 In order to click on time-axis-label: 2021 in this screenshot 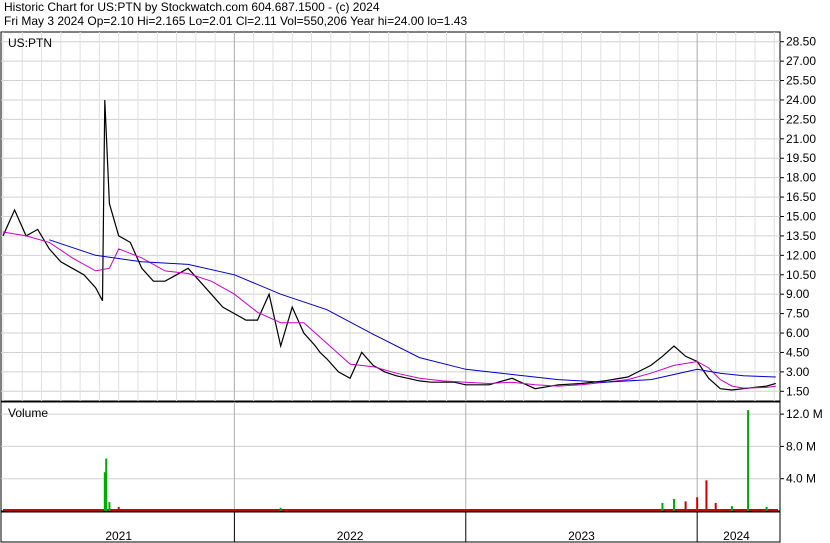, I will do `click(118, 536)`.